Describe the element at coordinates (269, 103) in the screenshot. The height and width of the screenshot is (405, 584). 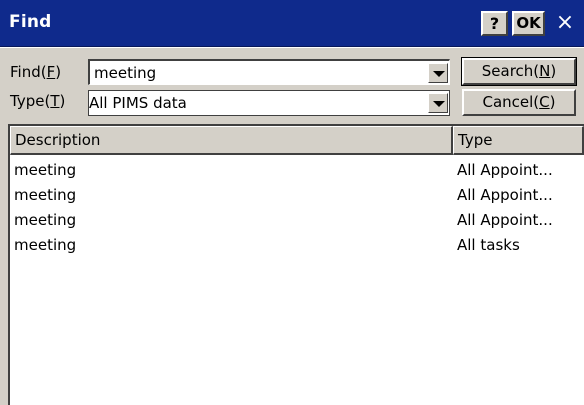
I see `type-select: All PIMS data` at that location.